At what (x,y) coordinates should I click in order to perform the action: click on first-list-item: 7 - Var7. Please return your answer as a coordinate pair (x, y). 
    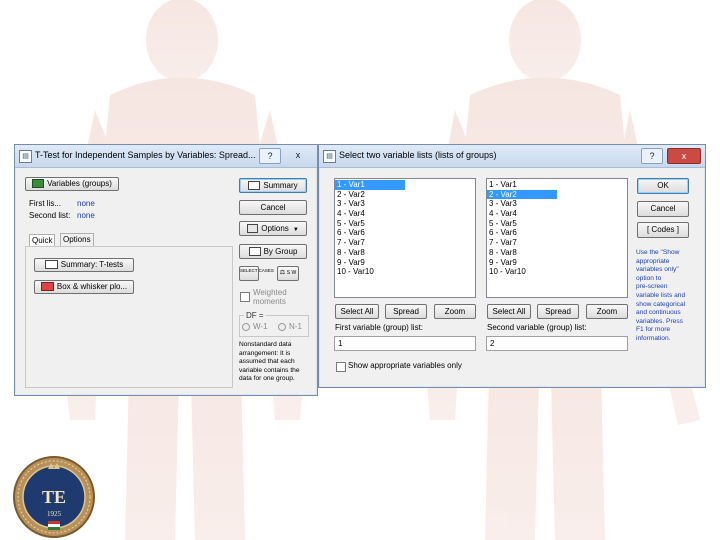
    Looking at the image, I should click on (405, 243).